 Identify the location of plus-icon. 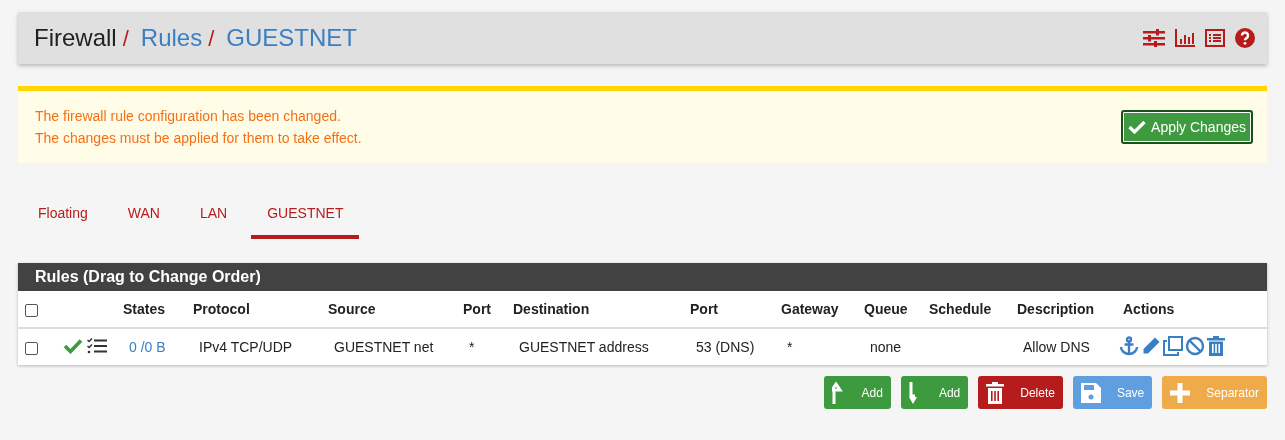
(1180, 392).